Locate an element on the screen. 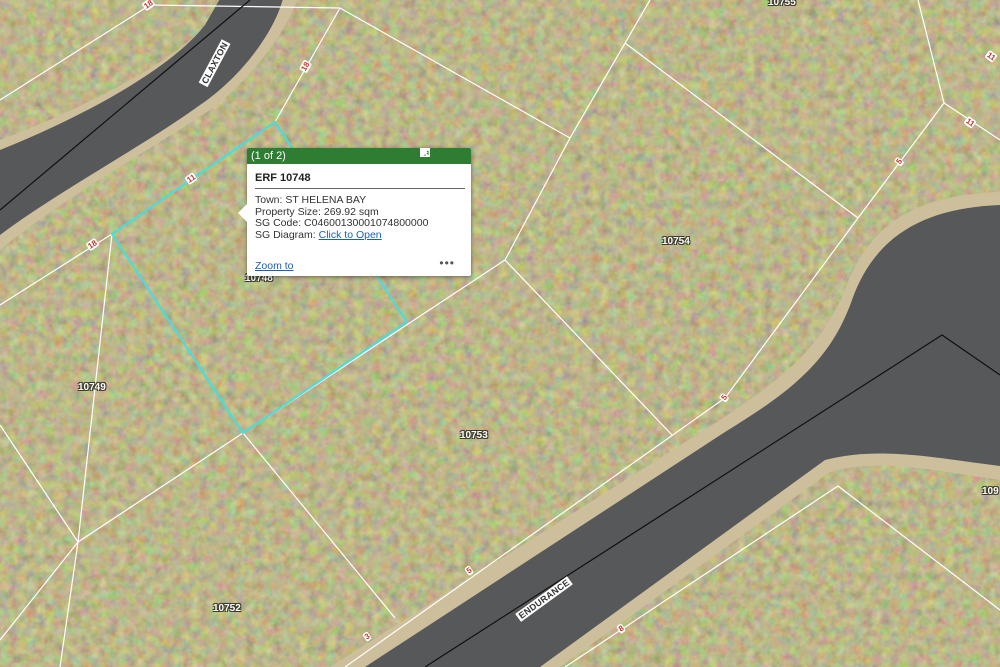 This screenshot has height=667, width=1000. erf-label-10752: 10752 is located at coordinates (227, 608).